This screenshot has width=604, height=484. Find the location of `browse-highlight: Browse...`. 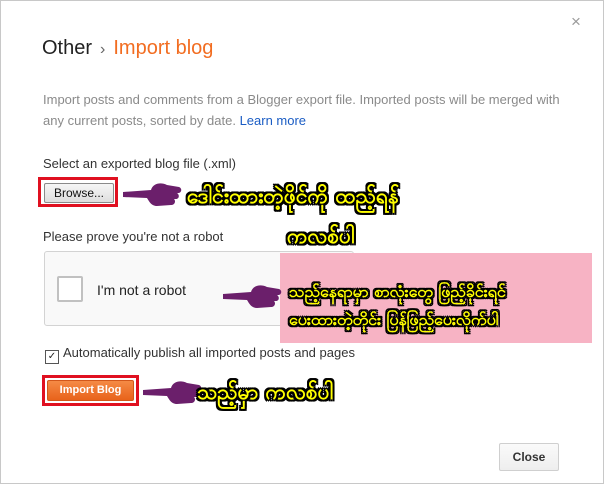

browse-highlight: Browse... is located at coordinates (78, 192).